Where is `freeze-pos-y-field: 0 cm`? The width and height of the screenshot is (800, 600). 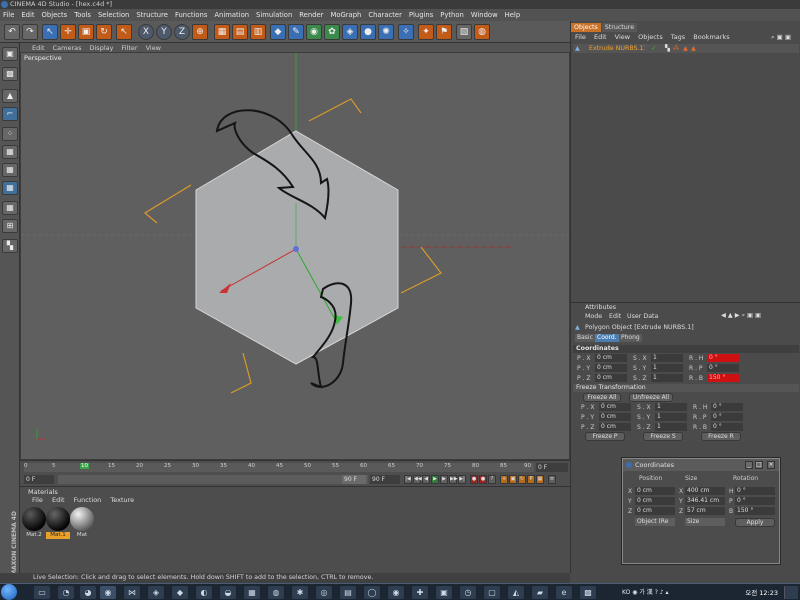
freeze-pos-y-field: 0 cm is located at coordinates (615, 417).